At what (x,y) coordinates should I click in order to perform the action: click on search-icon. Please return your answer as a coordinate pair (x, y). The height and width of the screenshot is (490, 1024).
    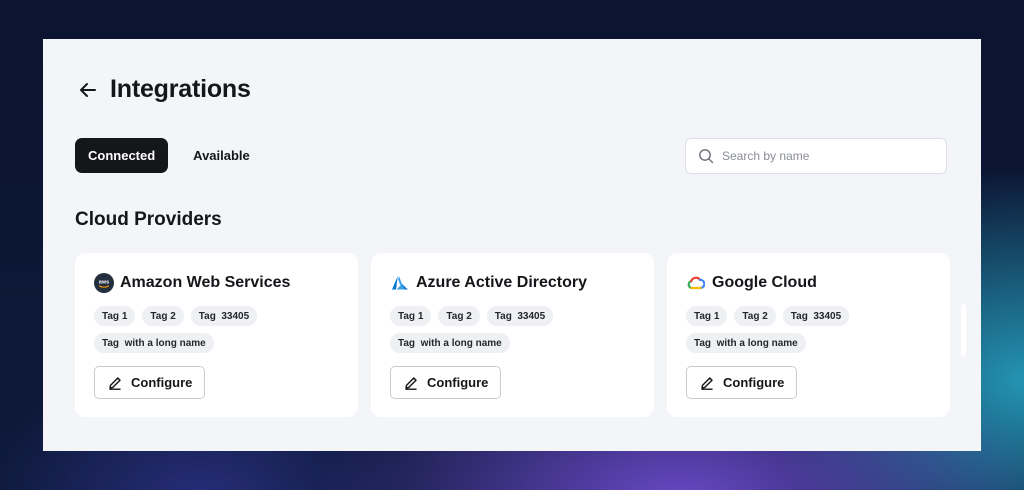
    Looking at the image, I should click on (706, 156).